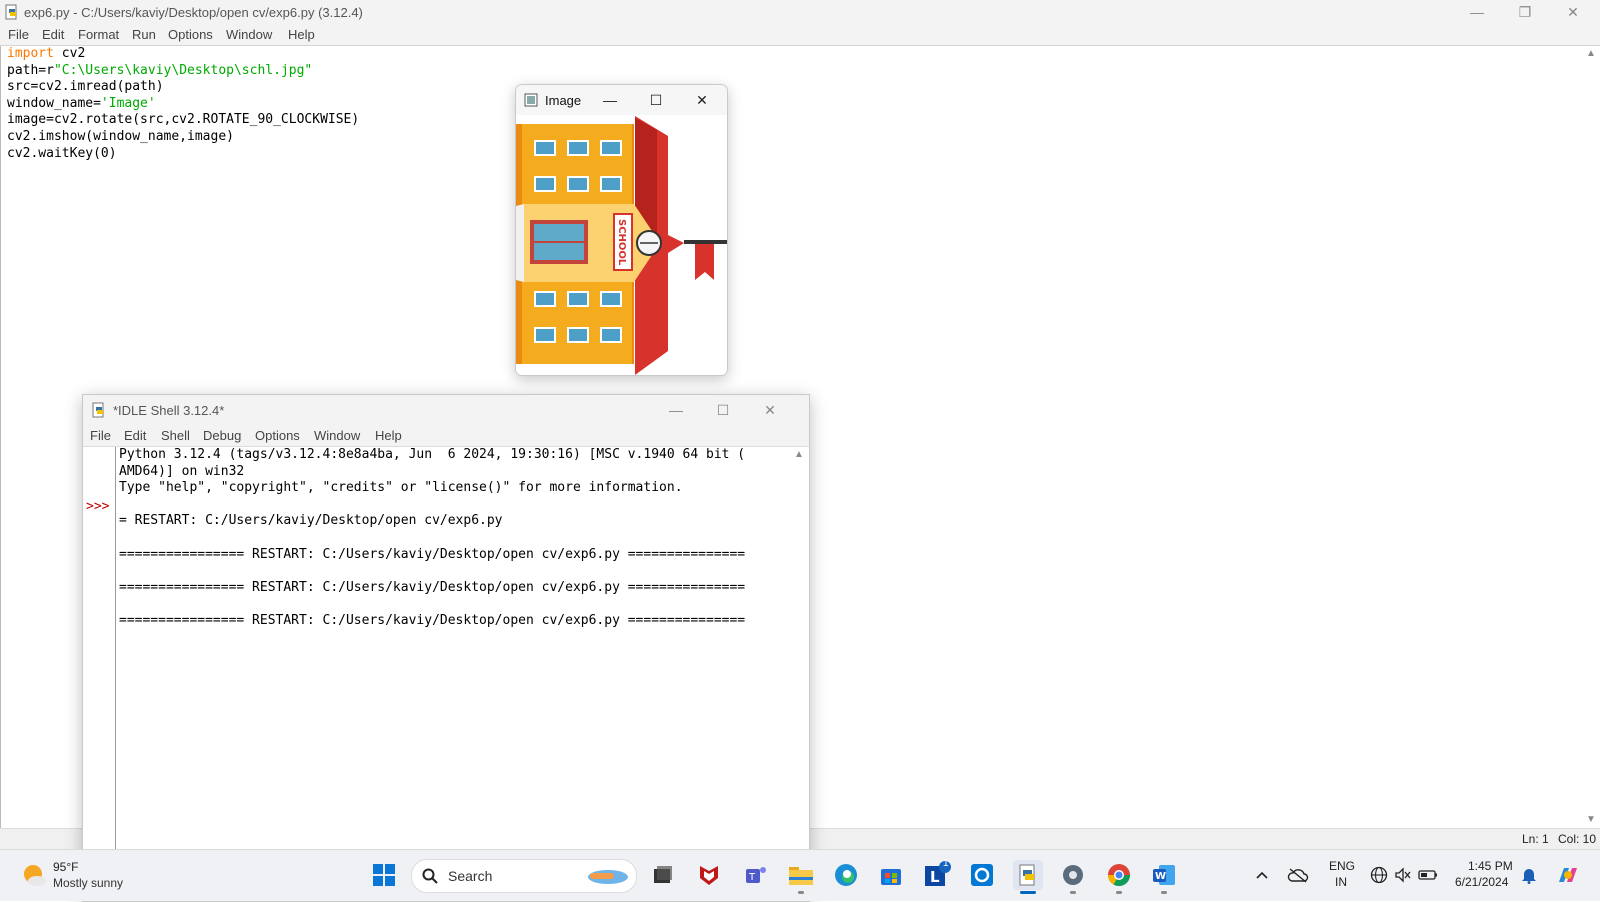 Image resolution: width=1600 pixels, height=902 pixels. Describe the element at coordinates (1535, 839) in the screenshot. I see `status-line-number: Ln: 1` at that location.